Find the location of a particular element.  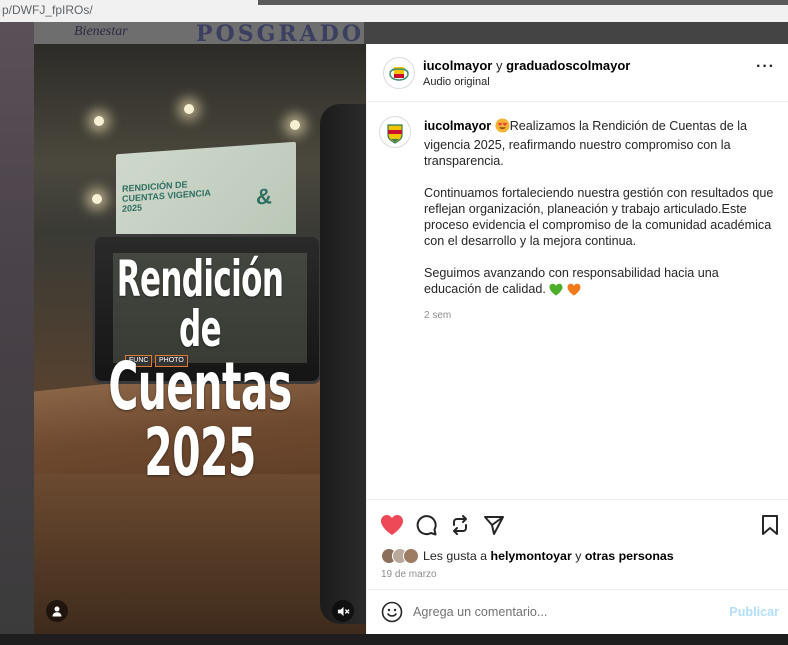

coauthor-name: graduadoscolmayor is located at coordinates (568, 65).